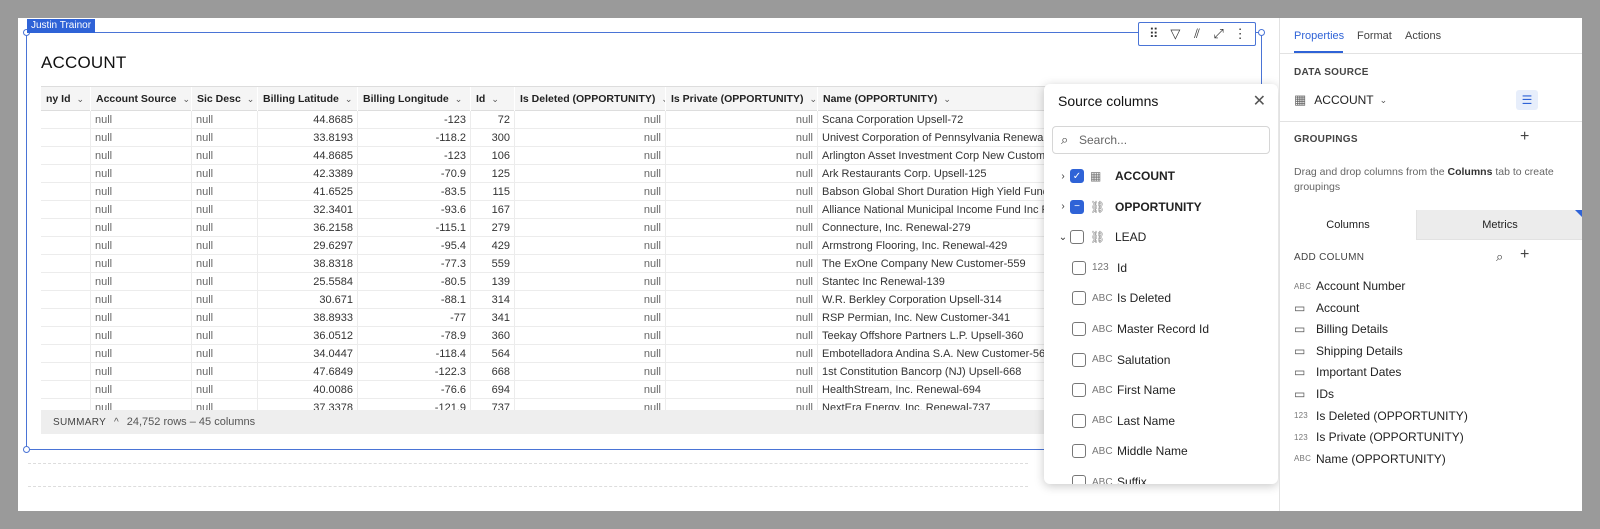  What do you see at coordinates (308, 300) in the screenshot?
I see `table-cell: 30.671` at bounding box center [308, 300].